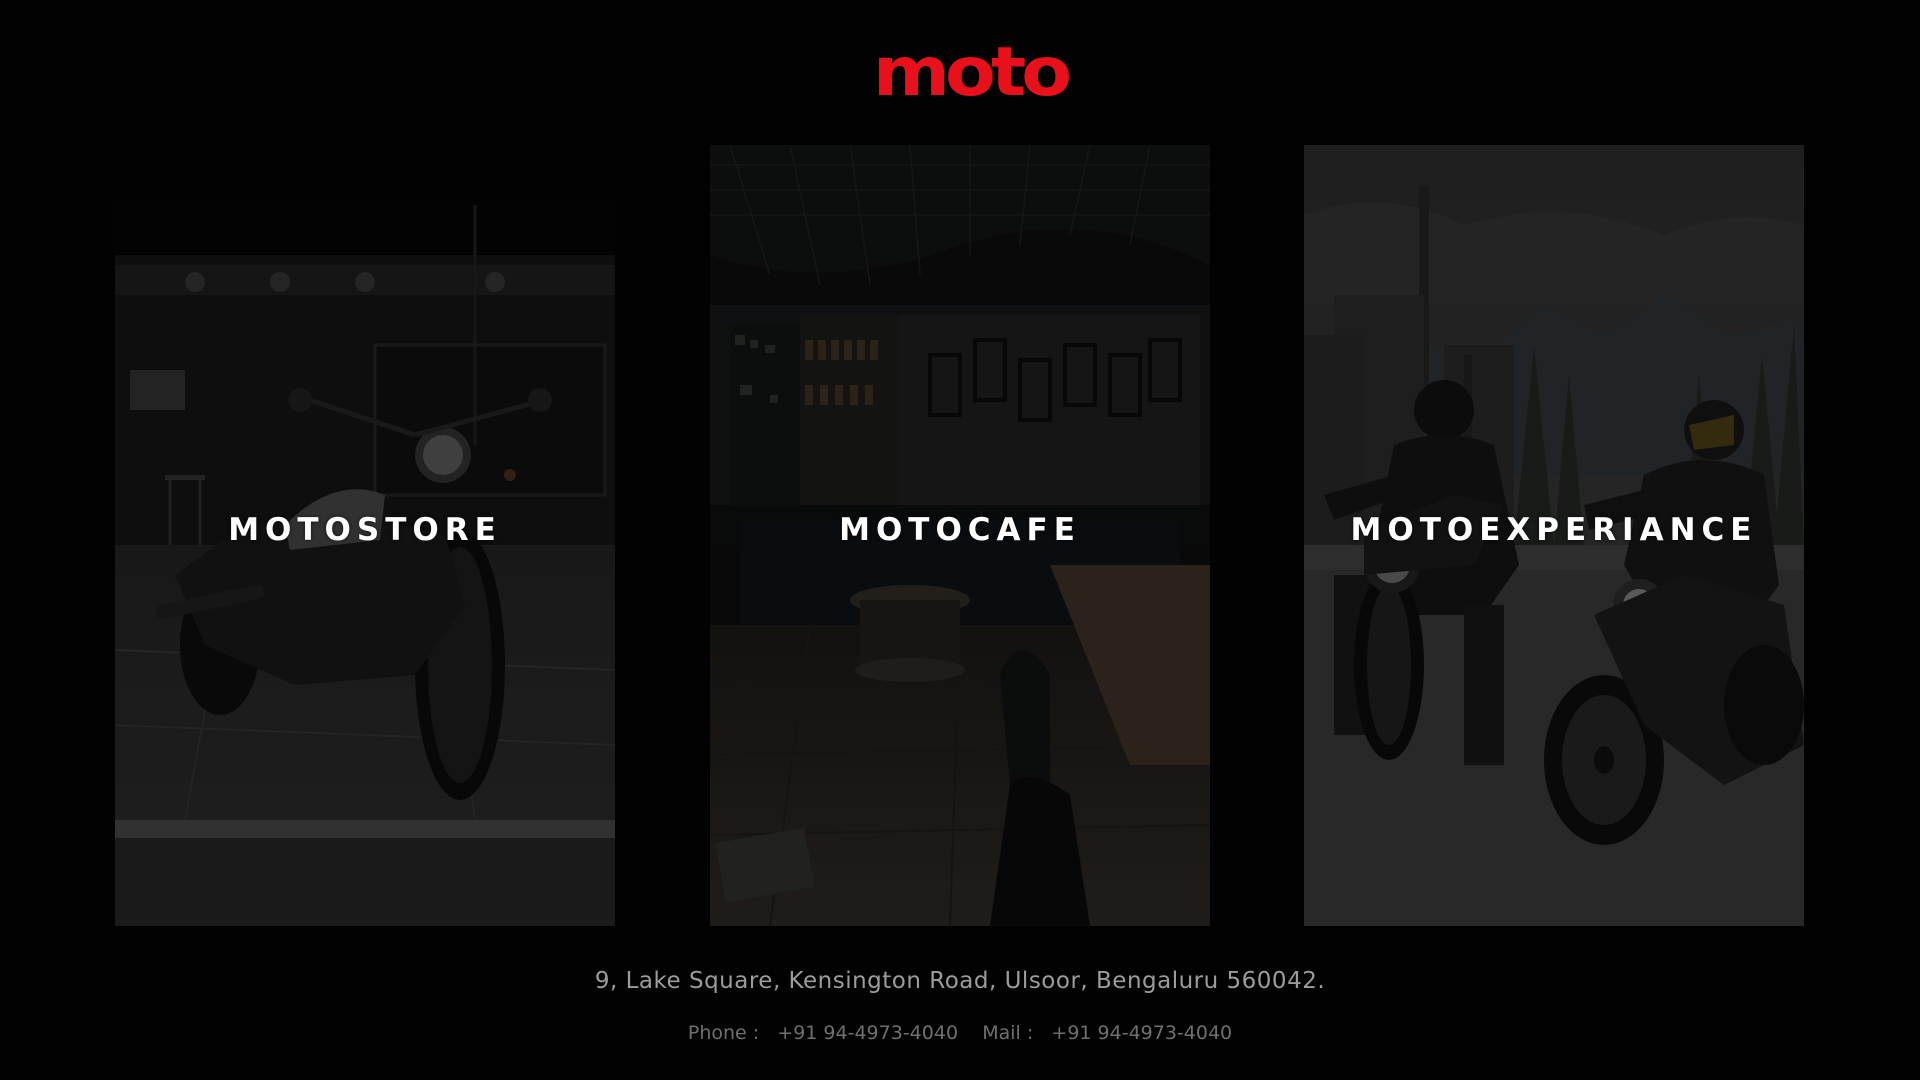 The height and width of the screenshot is (1080, 1920). I want to click on phone-link: +91 94-4973-4040, so click(867, 1033).